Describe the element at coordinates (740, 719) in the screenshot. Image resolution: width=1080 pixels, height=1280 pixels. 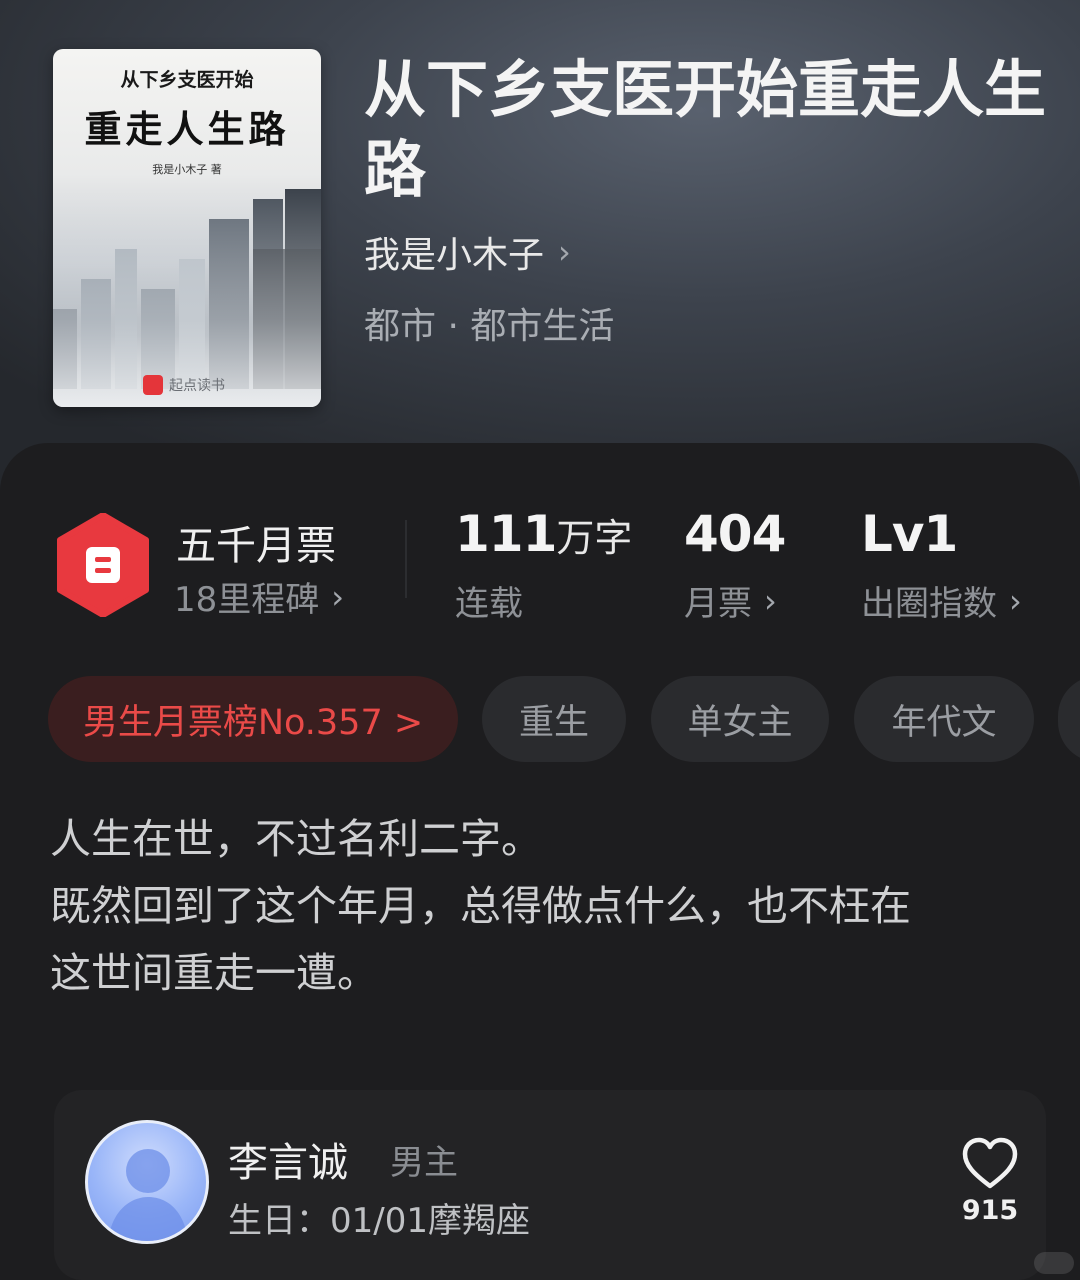
I see `tag-single-heroine: 单女主` at that location.